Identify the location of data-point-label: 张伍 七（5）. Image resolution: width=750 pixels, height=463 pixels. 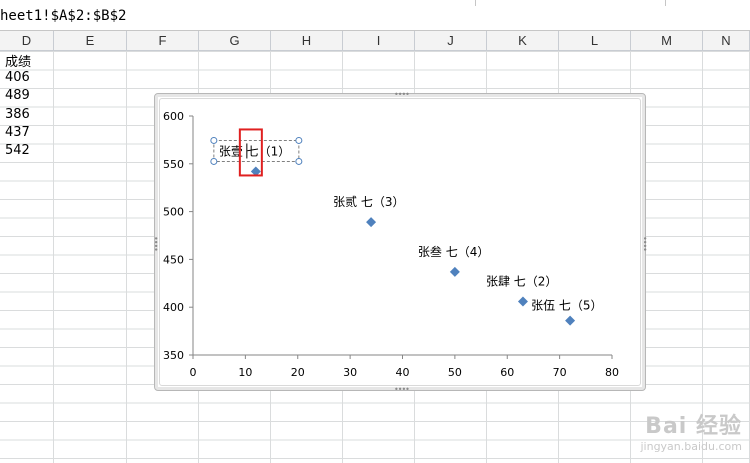
(566, 306).